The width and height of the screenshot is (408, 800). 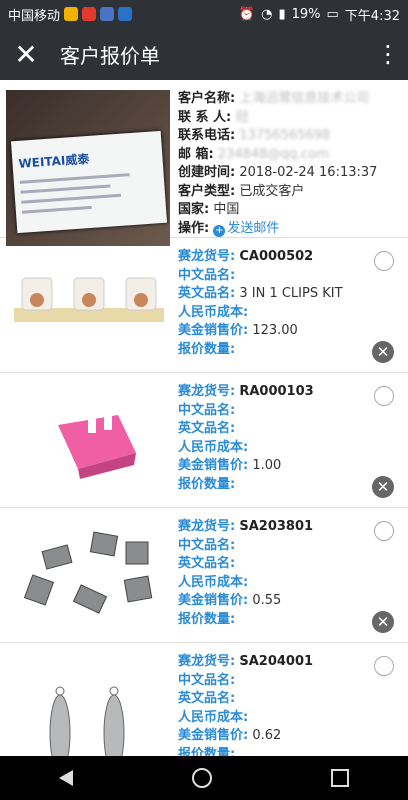 I want to click on nav-home-button, so click(x=201, y=778).